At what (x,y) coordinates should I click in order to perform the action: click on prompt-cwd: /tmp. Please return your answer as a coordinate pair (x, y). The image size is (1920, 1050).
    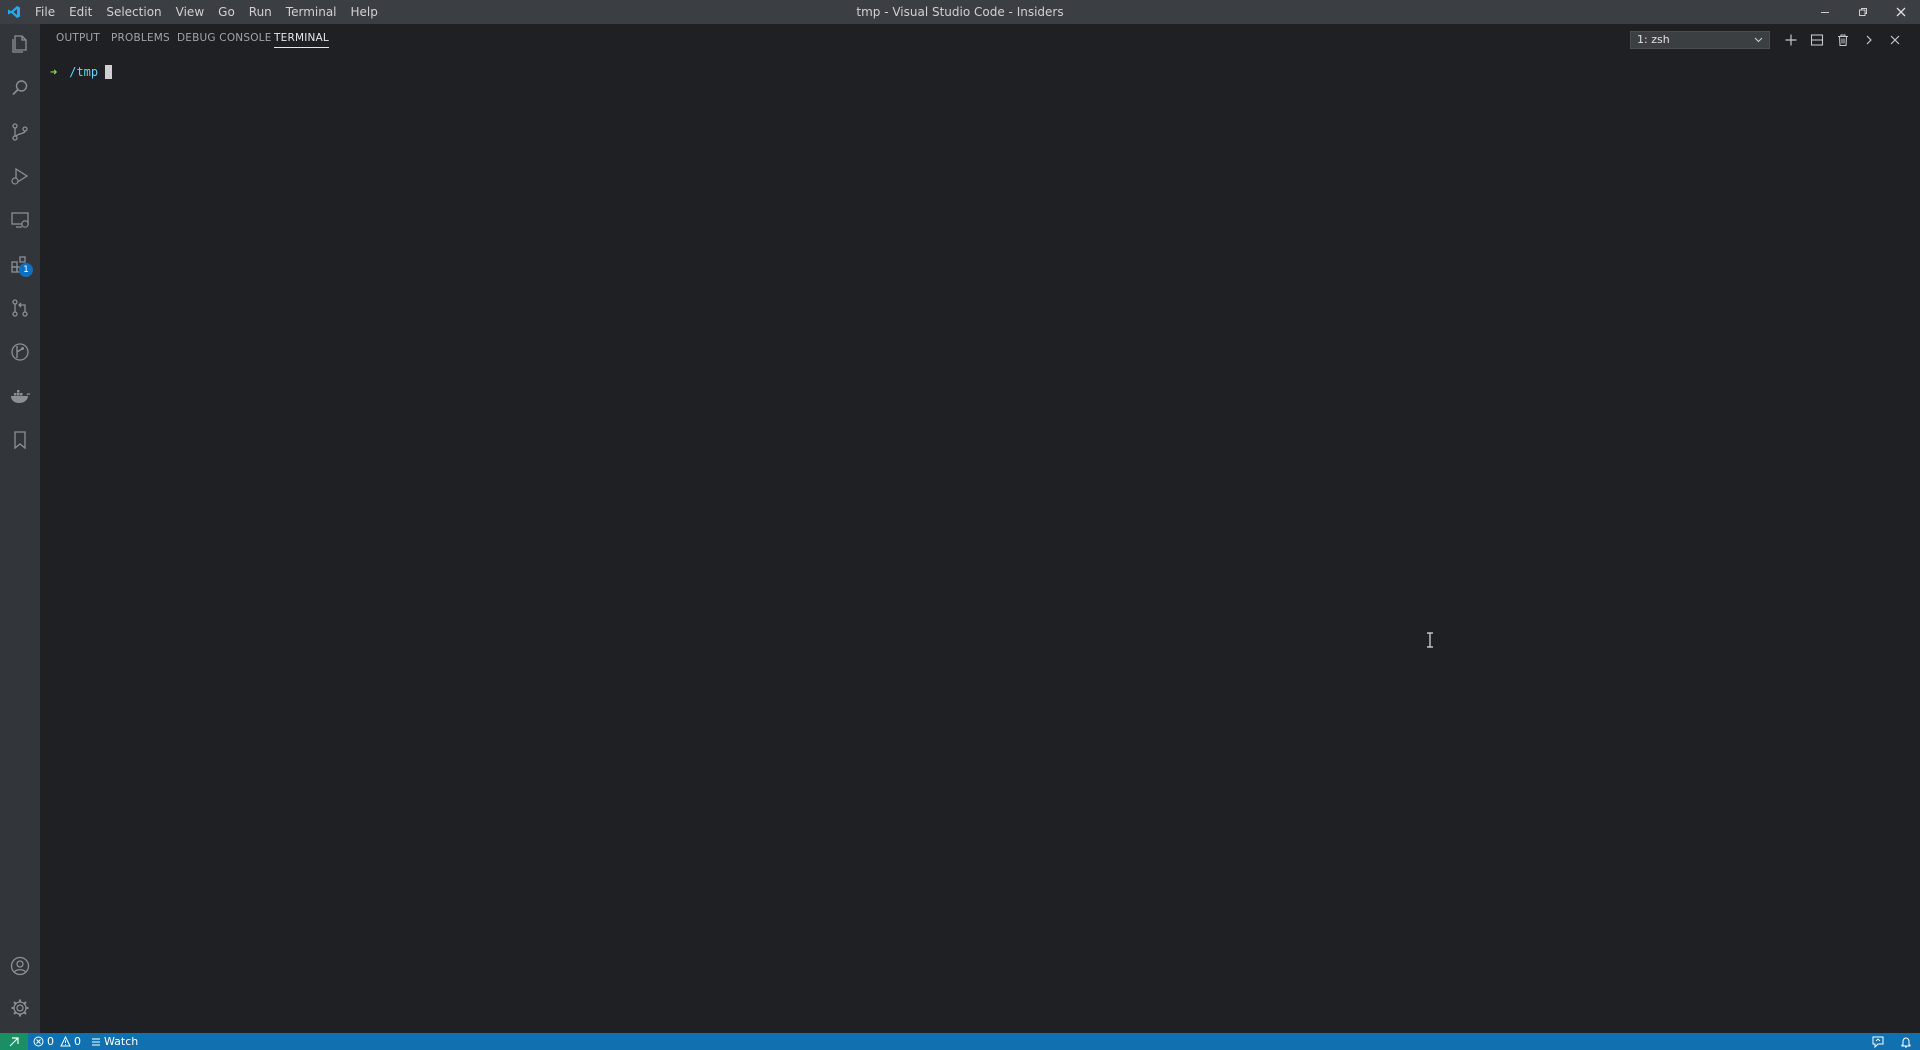
    Looking at the image, I should click on (84, 72).